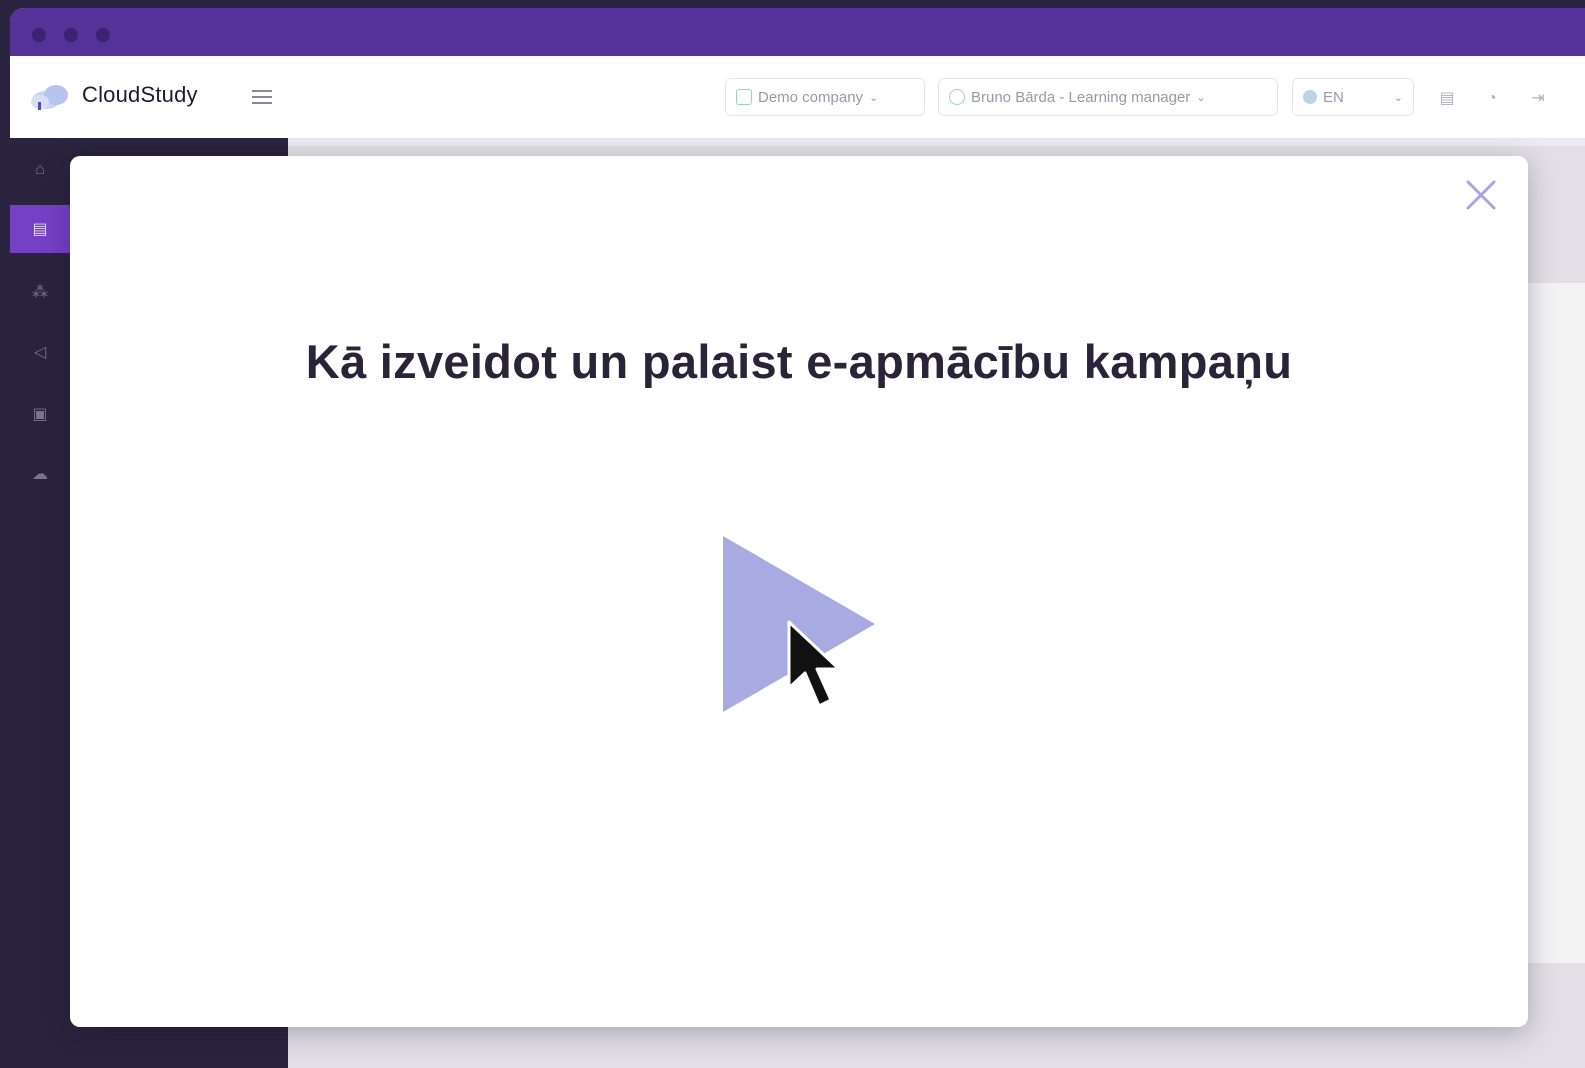 The image size is (1585, 1068). Describe the element at coordinates (1481, 195) in the screenshot. I see `close-icon` at that location.